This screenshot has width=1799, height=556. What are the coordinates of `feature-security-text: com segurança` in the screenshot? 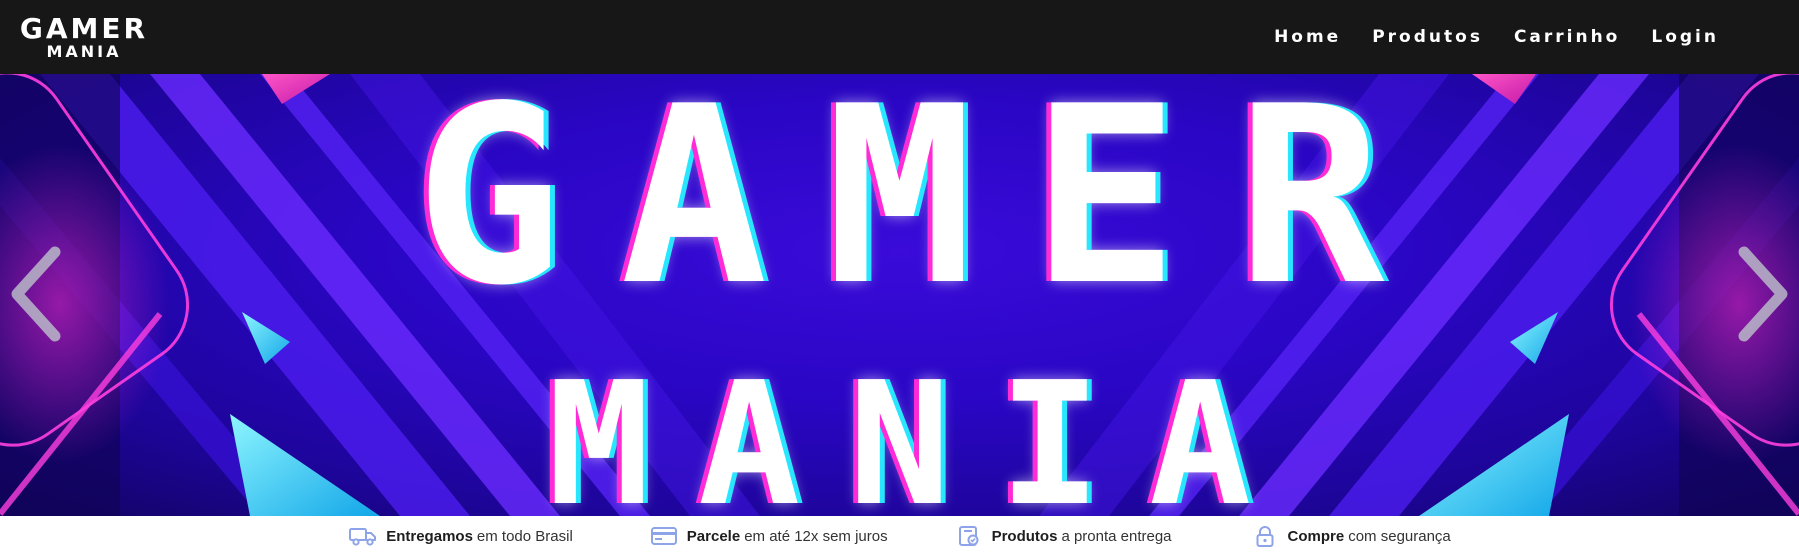 It's located at (1399, 536).